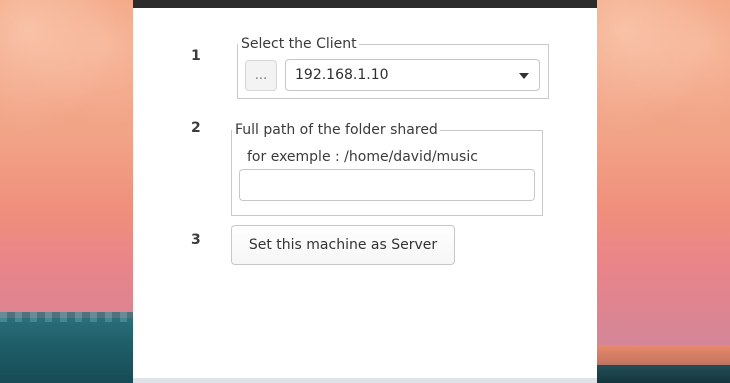  What do you see at coordinates (298, 44) in the screenshot?
I see `client-group-legend: Select the Client` at bounding box center [298, 44].